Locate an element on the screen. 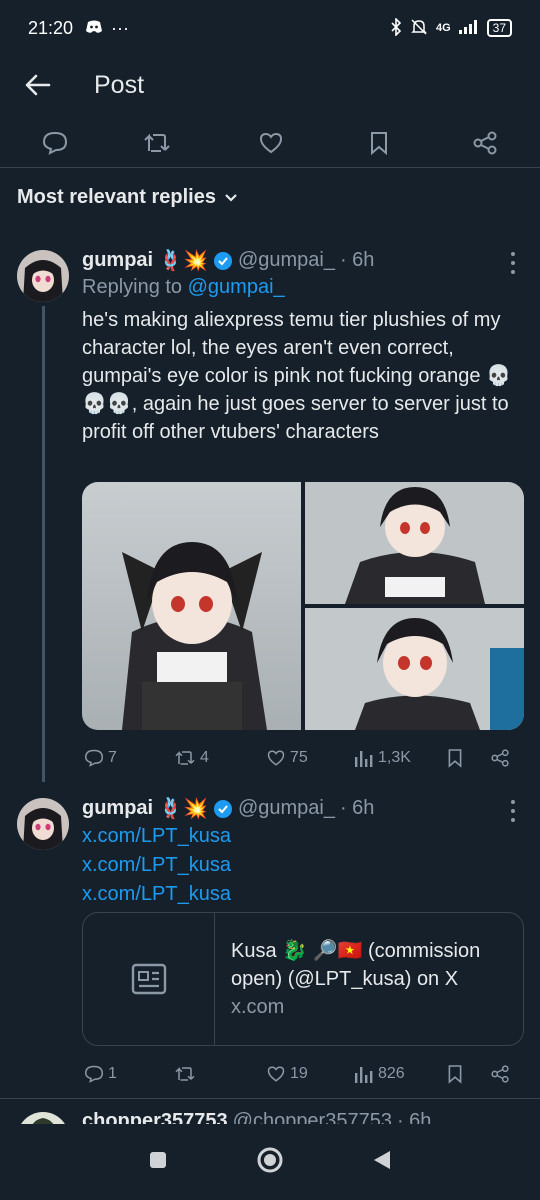 The image size is (540, 1200). views-count: 1,3K is located at coordinates (394, 757).